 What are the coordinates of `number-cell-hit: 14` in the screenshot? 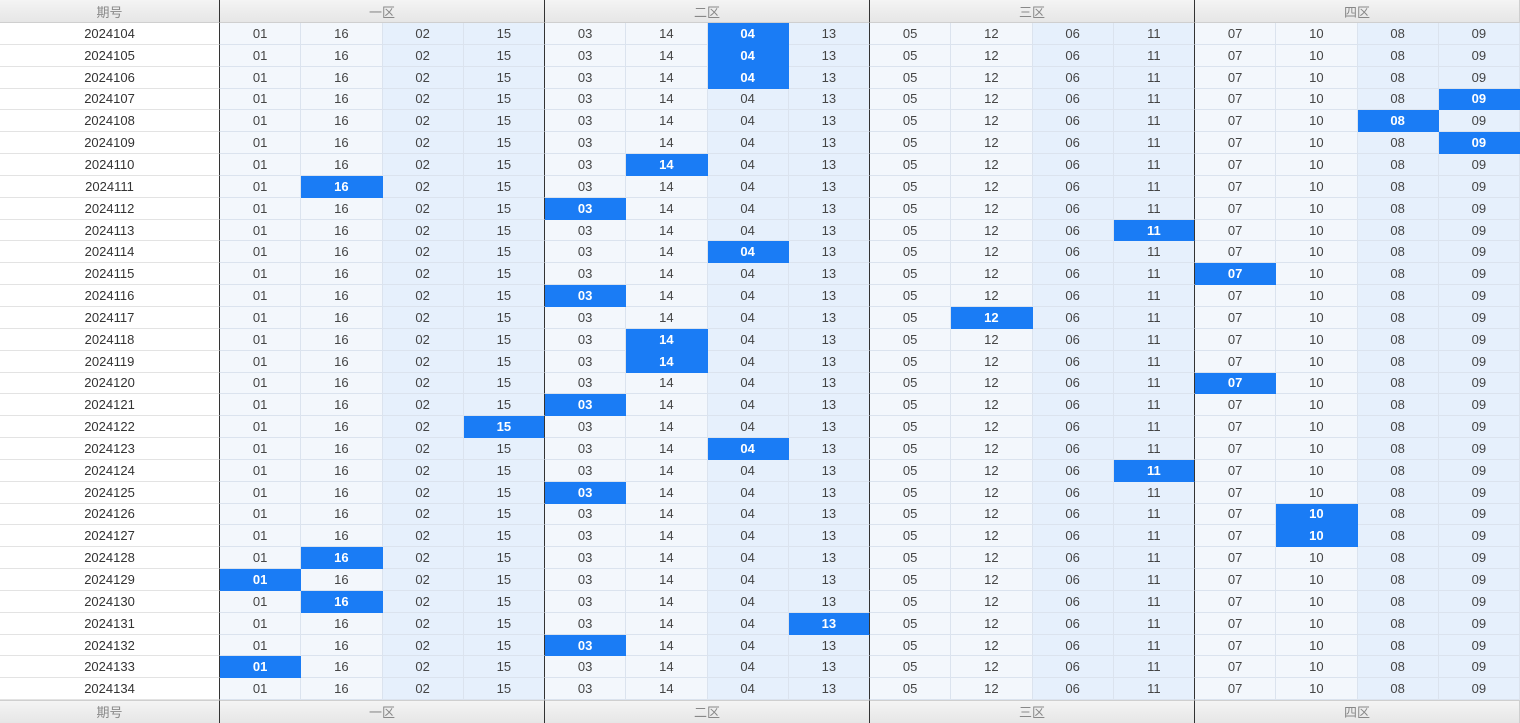 It's located at (667, 361).